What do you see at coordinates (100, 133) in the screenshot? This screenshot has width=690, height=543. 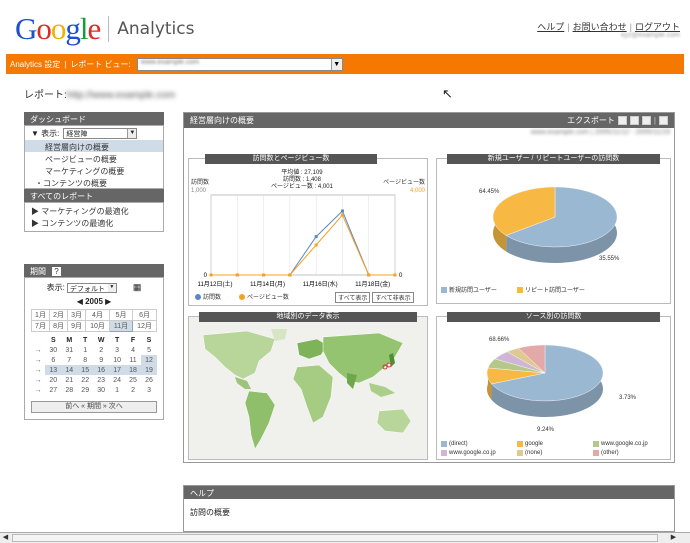 I see `view-select: 経営陣 ▼` at bounding box center [100, 133].